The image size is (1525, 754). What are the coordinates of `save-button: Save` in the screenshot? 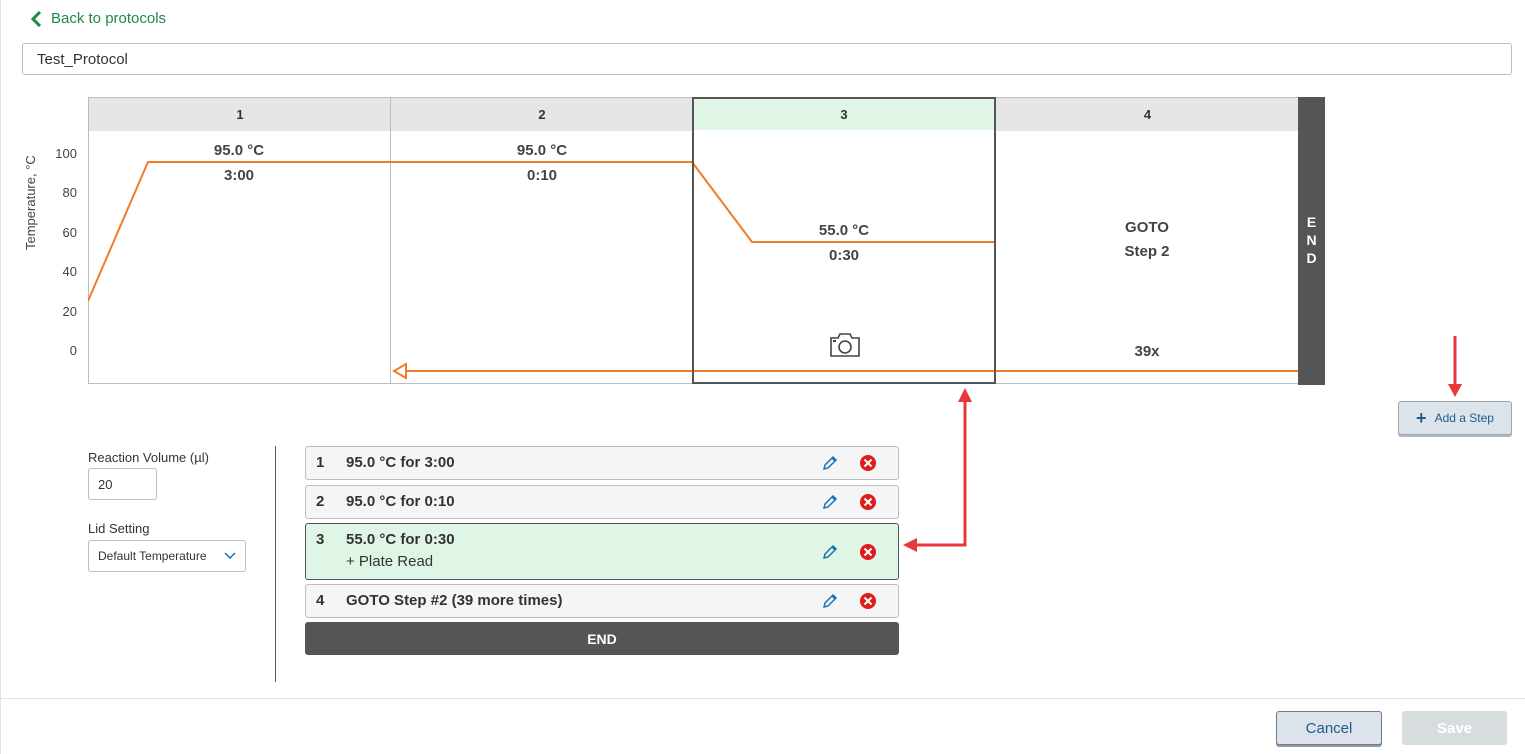 It's located at (1454, 728).